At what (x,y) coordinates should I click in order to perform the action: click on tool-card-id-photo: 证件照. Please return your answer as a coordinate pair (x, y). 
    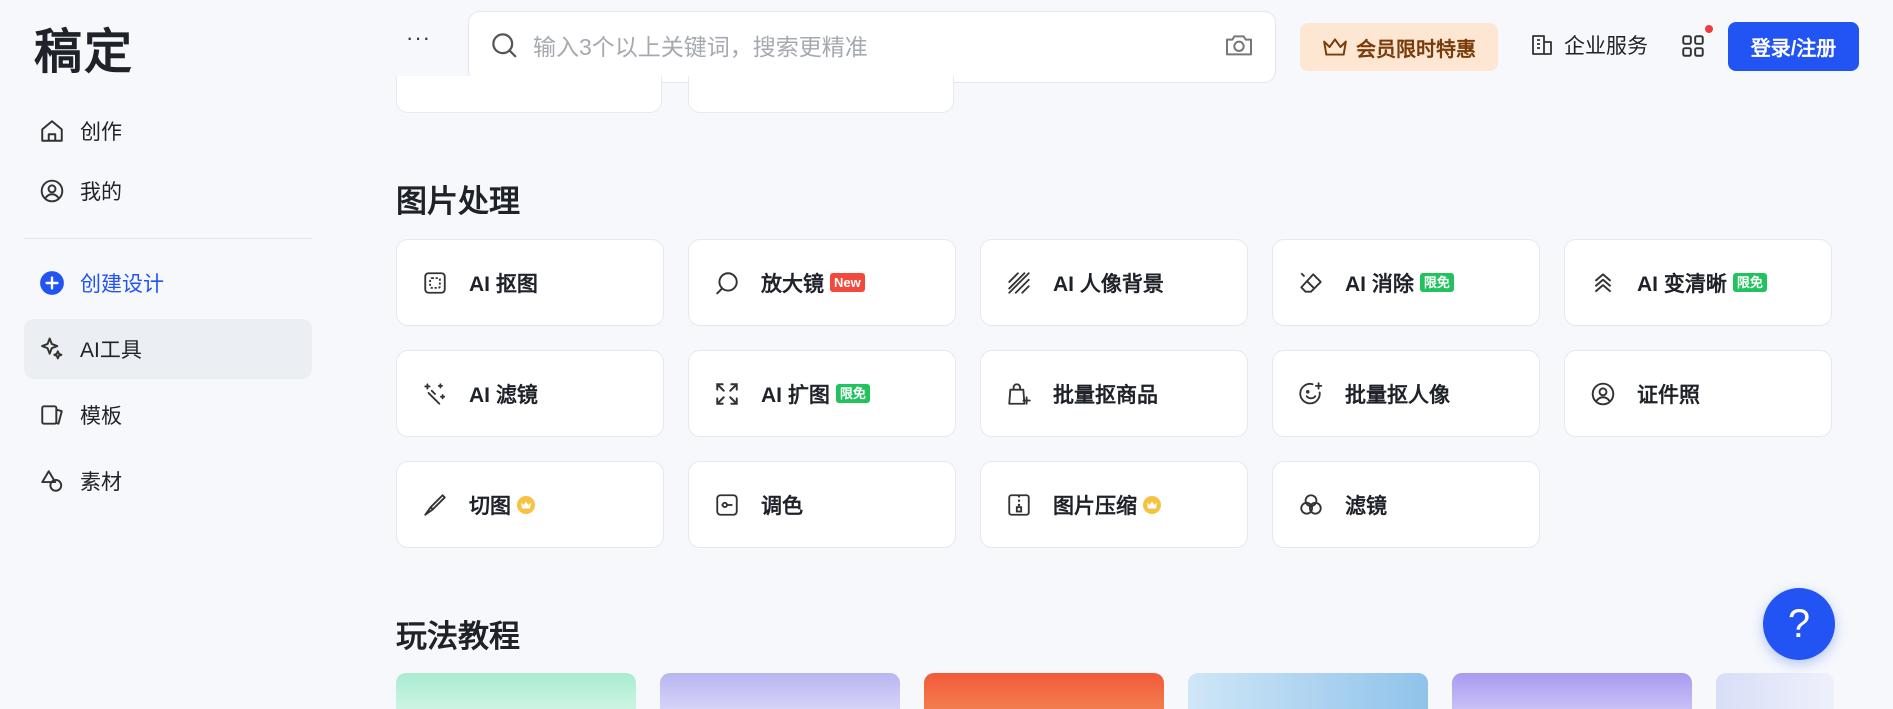
    Looking at the image, I should click on (1698, 393).